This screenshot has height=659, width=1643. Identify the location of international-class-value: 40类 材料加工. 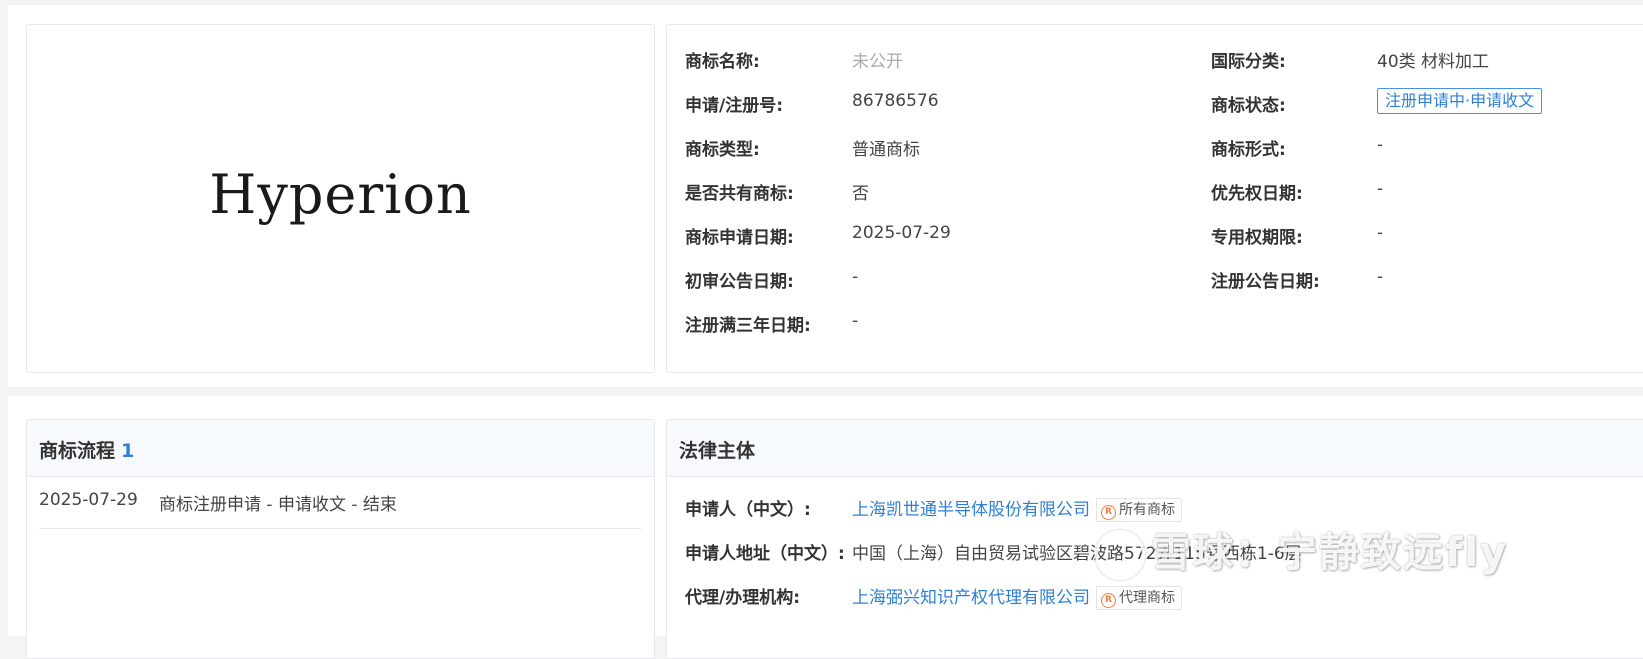
(1433, 62).